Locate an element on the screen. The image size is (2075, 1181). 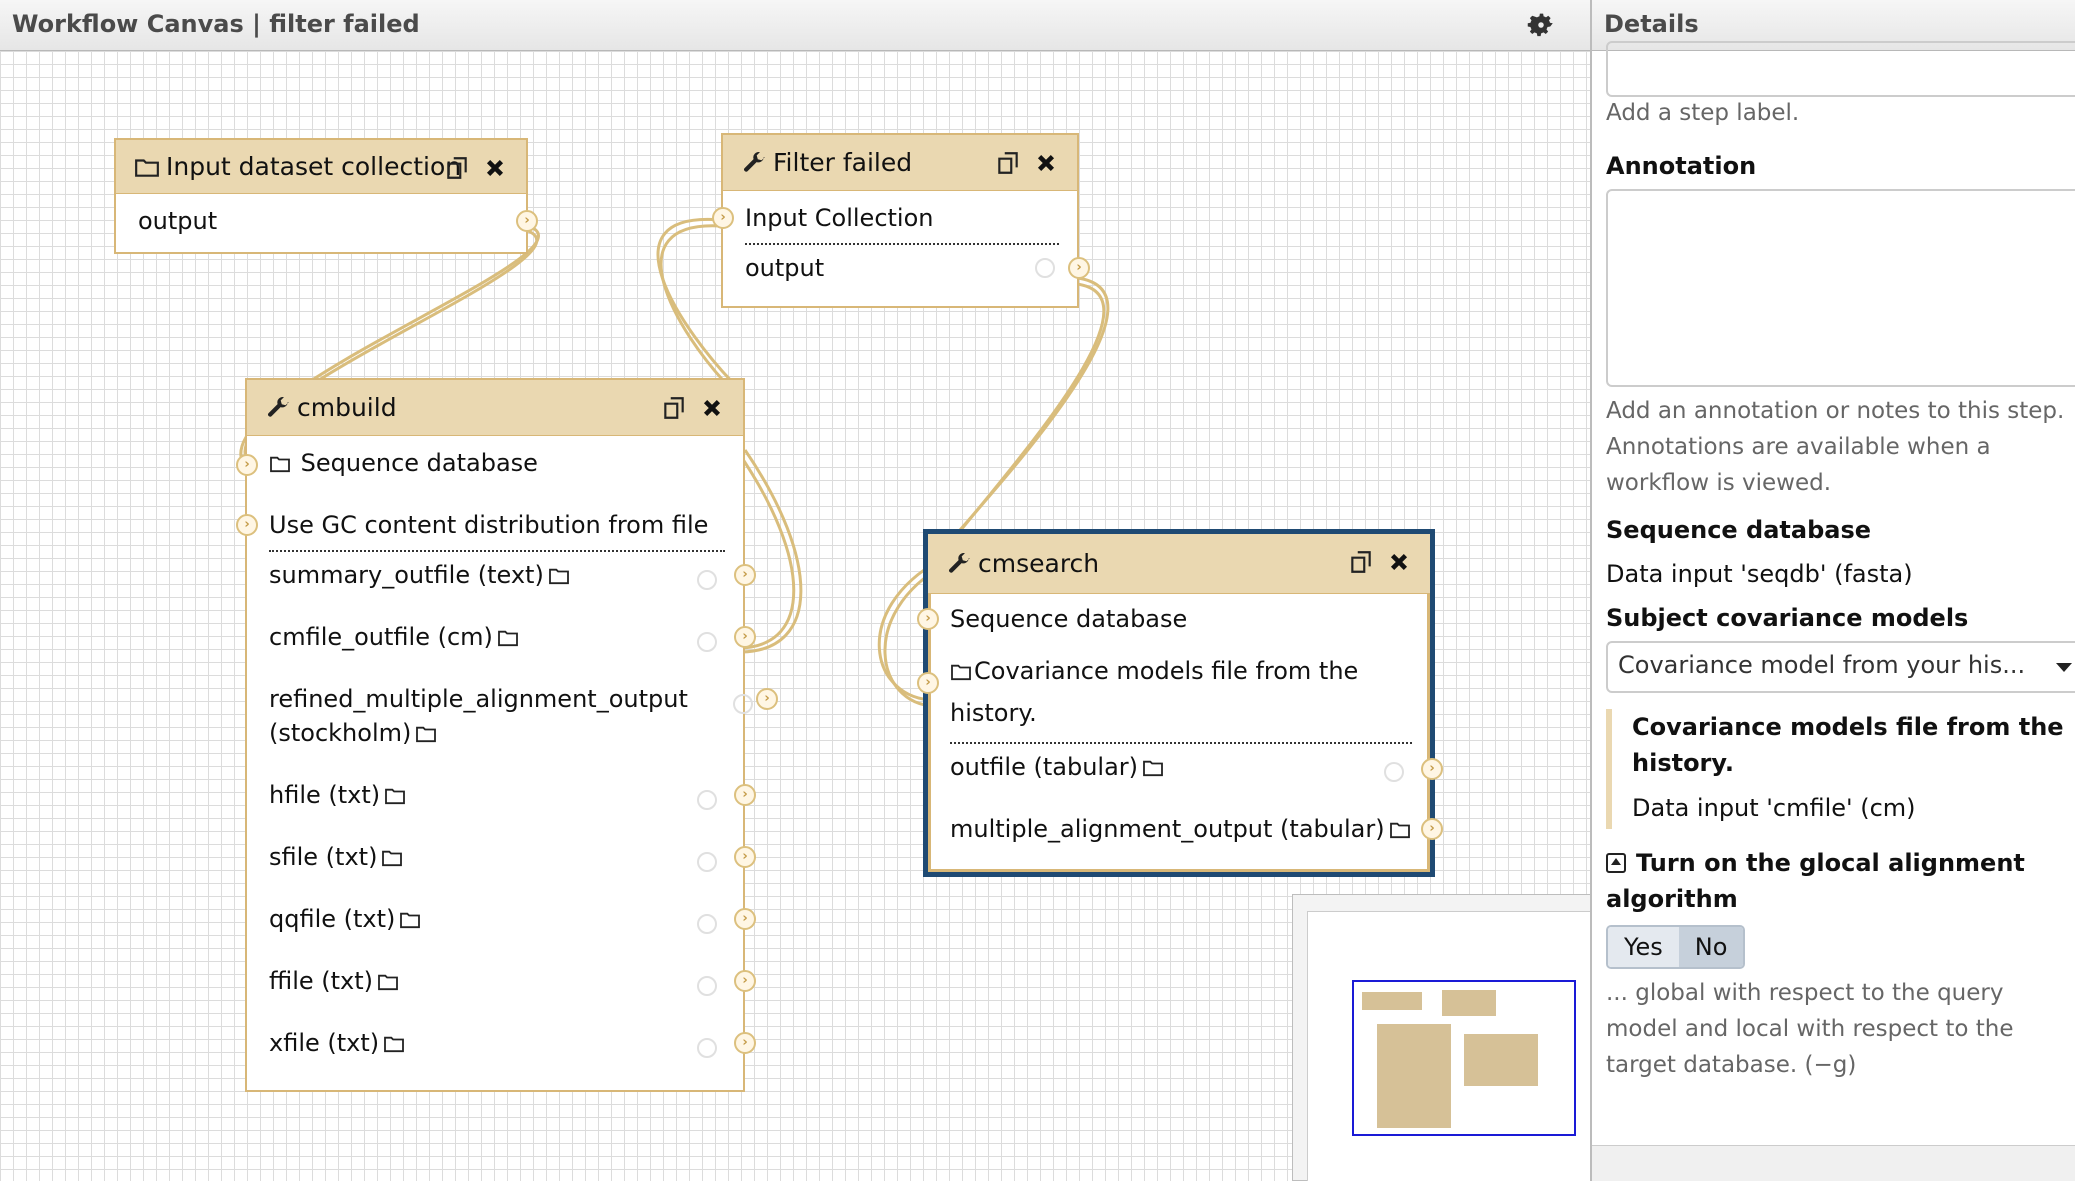
toggle-yes: Yes is located at coordinates (1643, 947).